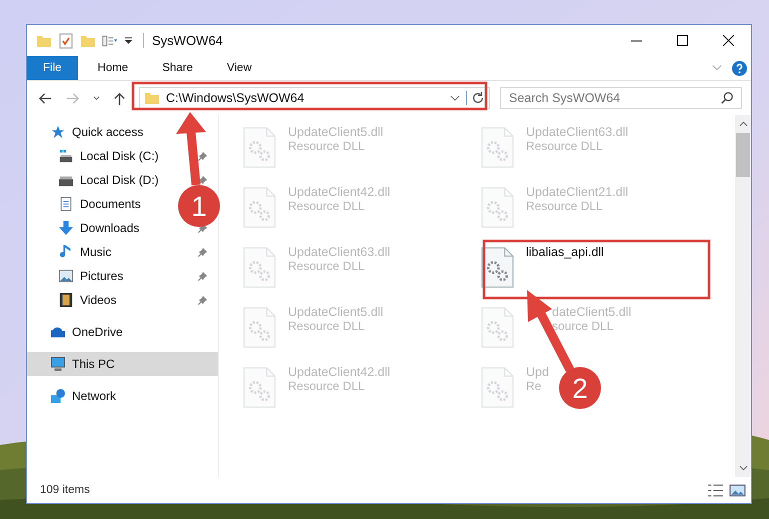 This screenshot has height=519, width=769. What do you see at coordinates (743, 155) in the screenshot?
I see `scroll-thumb` at bounding box center [743, 155].